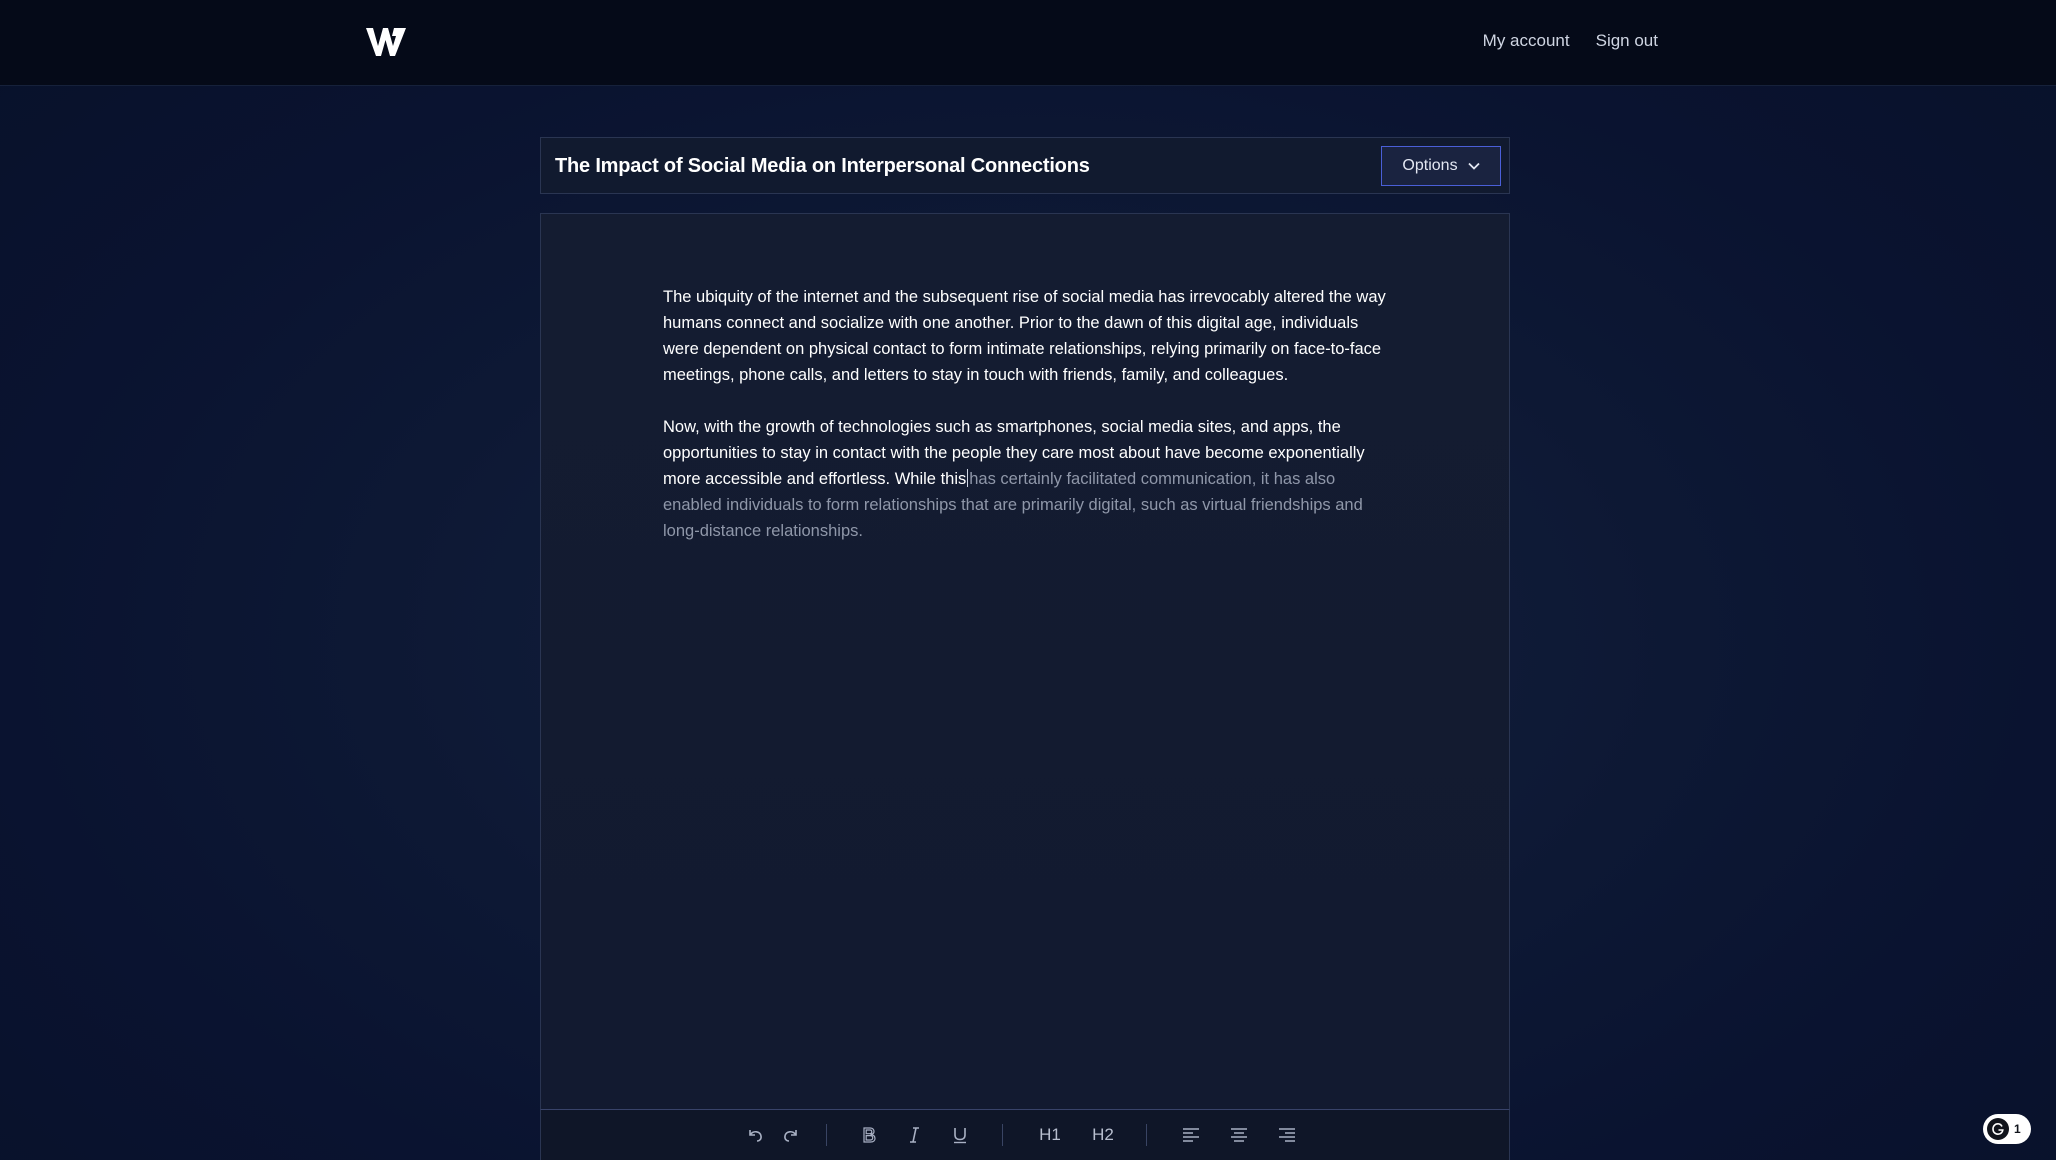  I want to click on formatting-toolbar: H1 H2, so click(1025, 1134).